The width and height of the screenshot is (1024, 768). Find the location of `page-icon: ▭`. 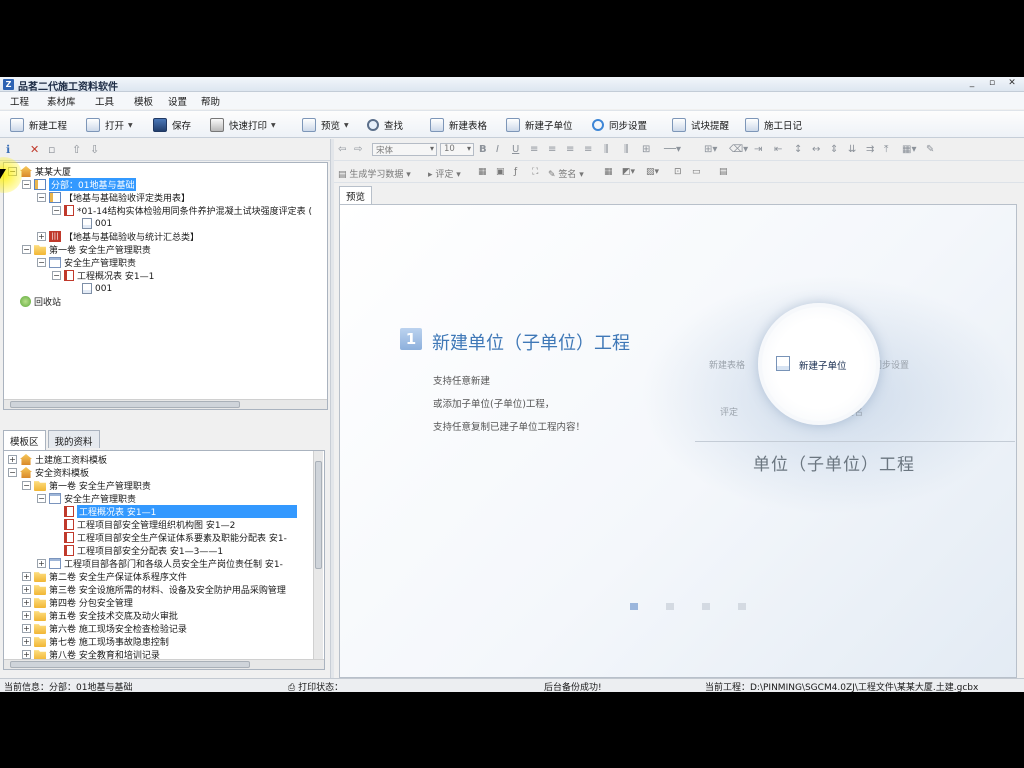

page-icon: ▭ is located at coordinates (696, 172).